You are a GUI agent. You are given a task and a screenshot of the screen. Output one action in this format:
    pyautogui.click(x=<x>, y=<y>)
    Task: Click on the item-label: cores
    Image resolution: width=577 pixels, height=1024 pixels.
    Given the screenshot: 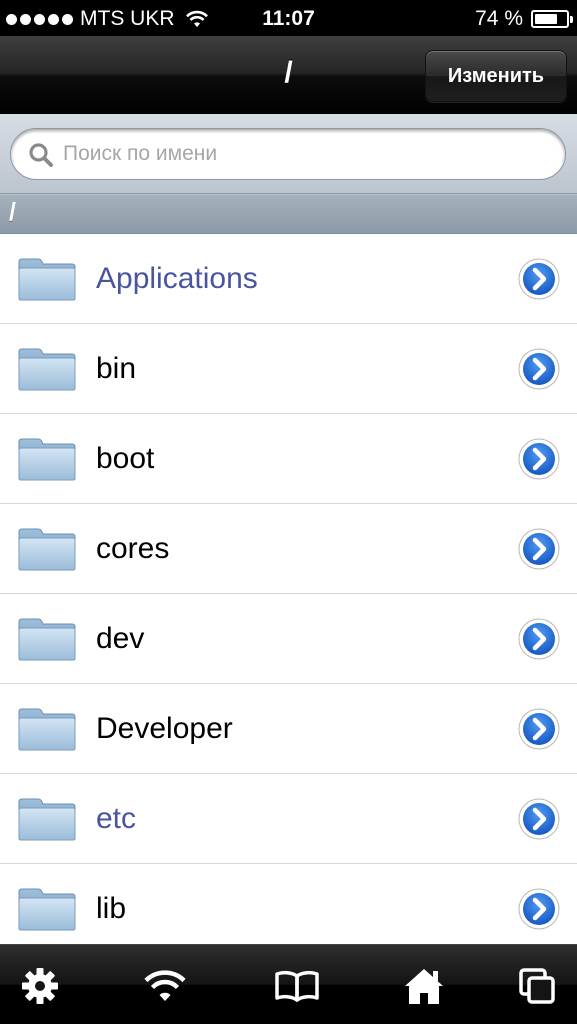 What is the action you would take?
    pyautogui.click(x=133, y=548)
    